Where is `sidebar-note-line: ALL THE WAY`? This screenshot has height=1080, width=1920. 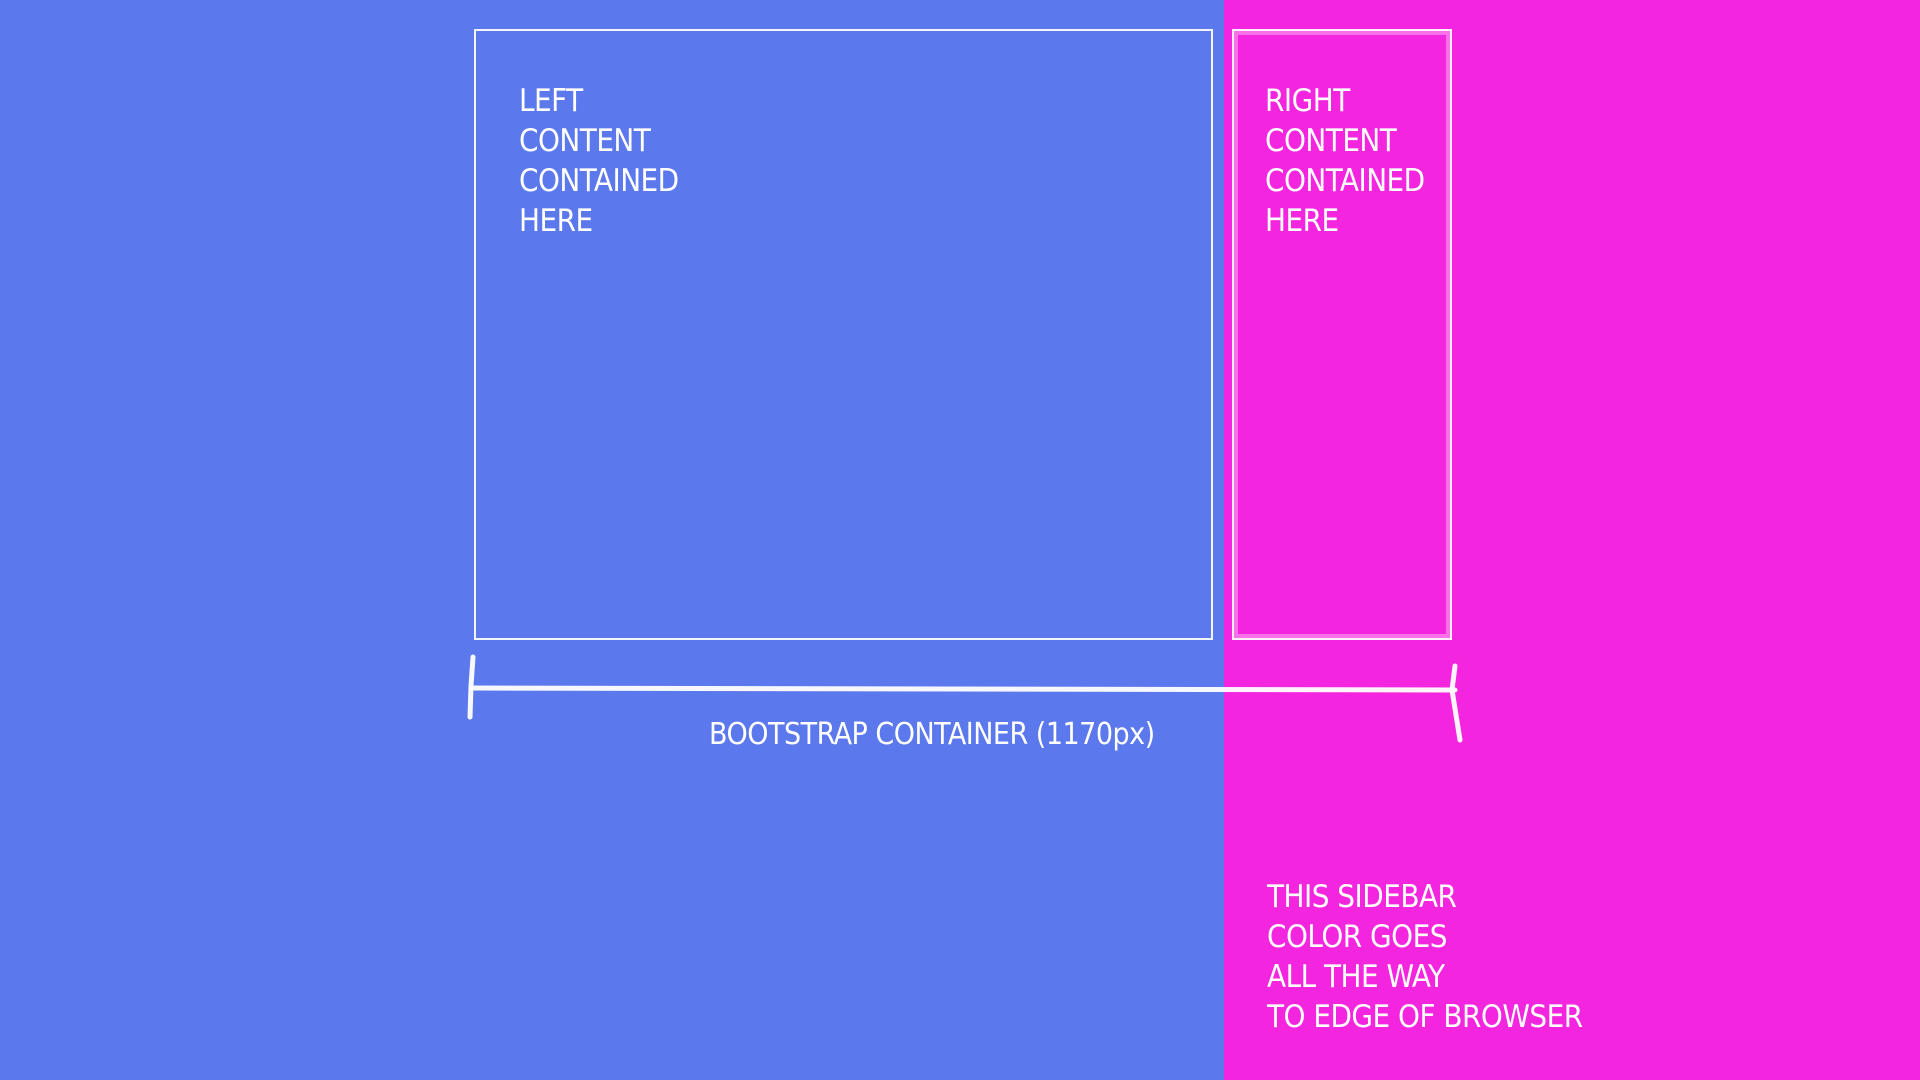
sidebar-note-line: ALL THE WAY is located at coordinates (1356, 977).